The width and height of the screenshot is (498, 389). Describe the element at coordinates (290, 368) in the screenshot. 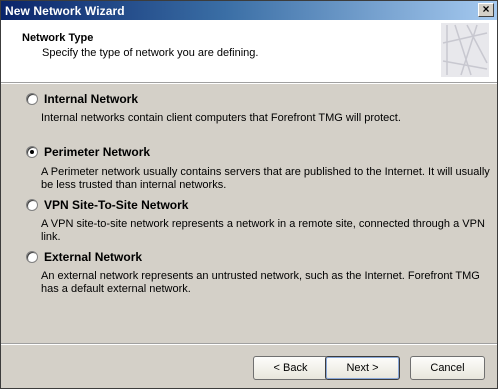

I see `back-button: < Back` at that location.